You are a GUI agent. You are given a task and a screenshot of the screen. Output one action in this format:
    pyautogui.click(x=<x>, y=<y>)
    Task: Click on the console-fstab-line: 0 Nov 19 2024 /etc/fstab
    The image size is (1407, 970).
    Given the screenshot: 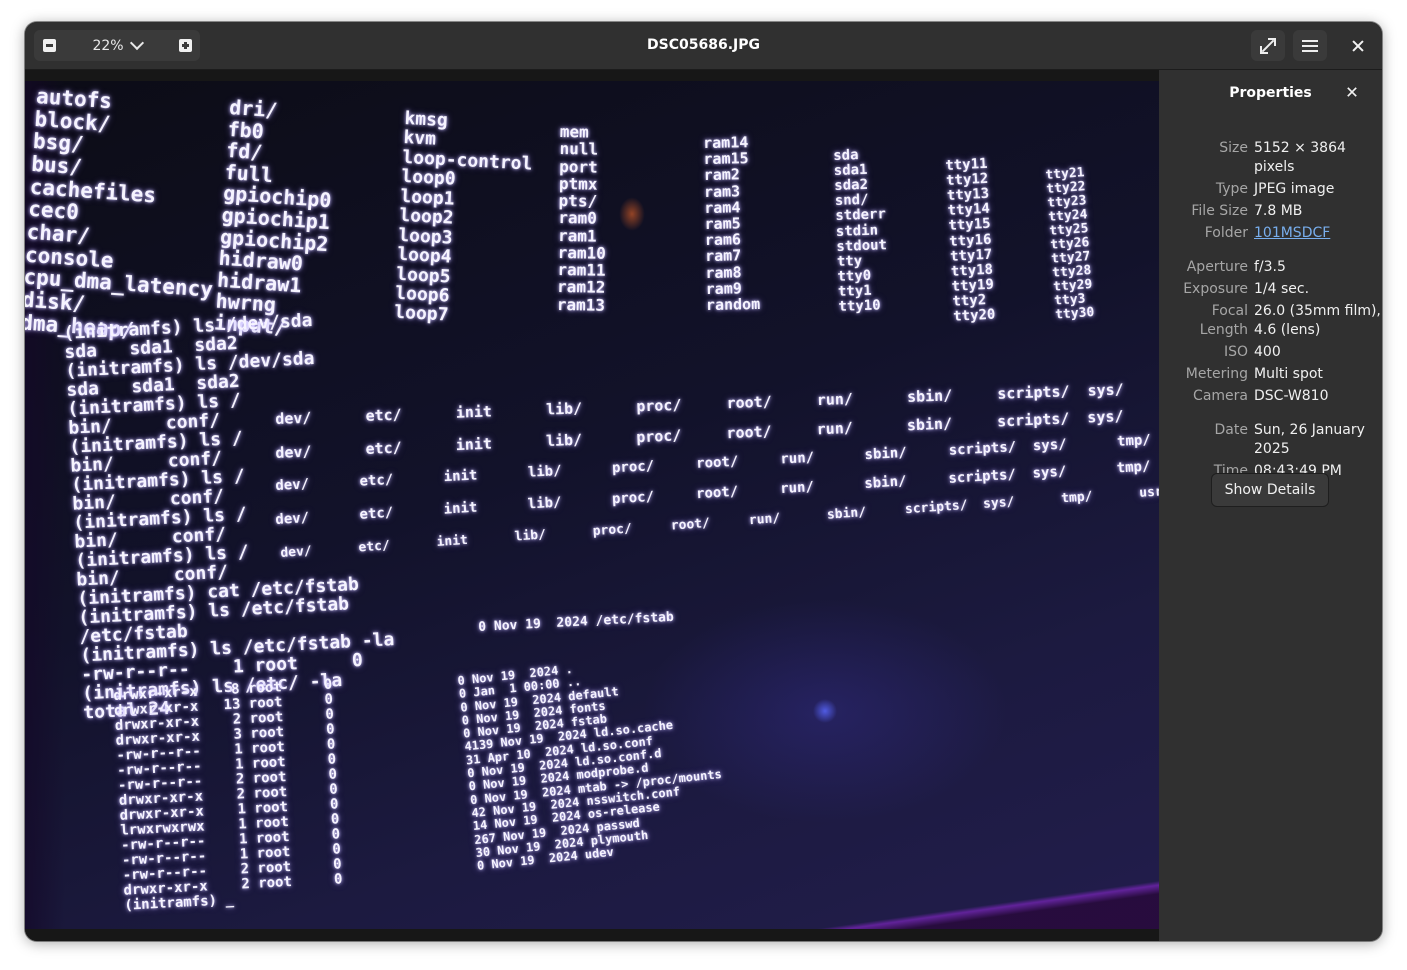 What is the action you would take?
    pyautogui.click(x=576, y=622)
    